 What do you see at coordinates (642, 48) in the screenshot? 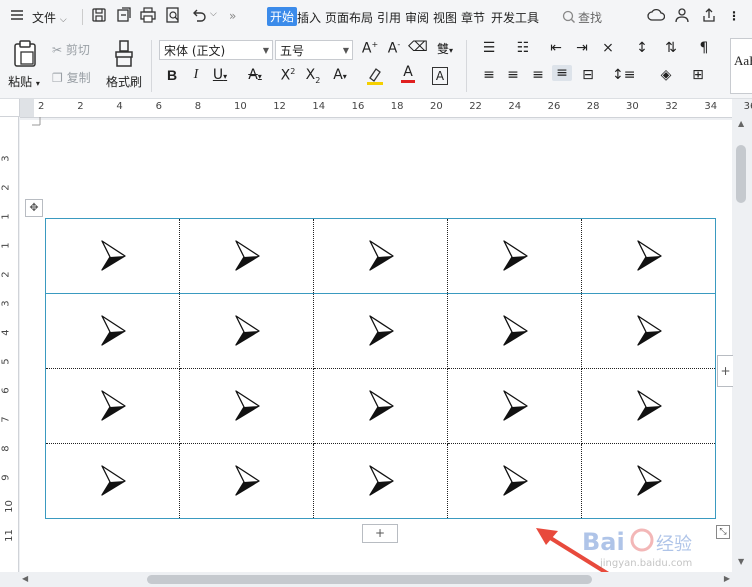
I see `text-direction-icon: ↕` at bounding box center [642, 48].